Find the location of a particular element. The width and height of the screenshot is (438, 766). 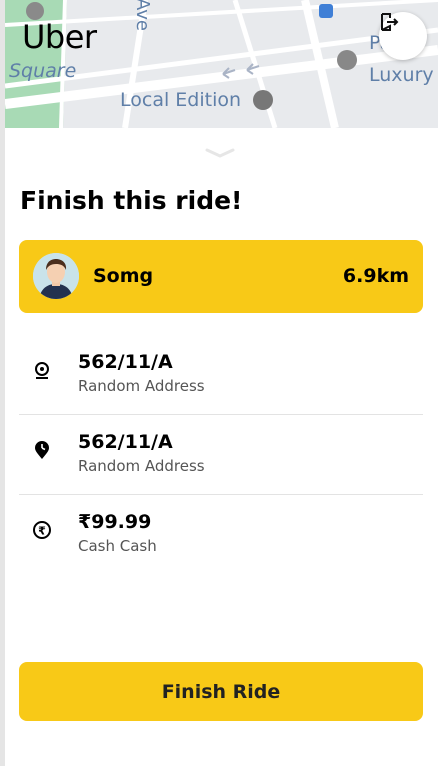

map-label-square: Square is located at coordinates (43, 71).